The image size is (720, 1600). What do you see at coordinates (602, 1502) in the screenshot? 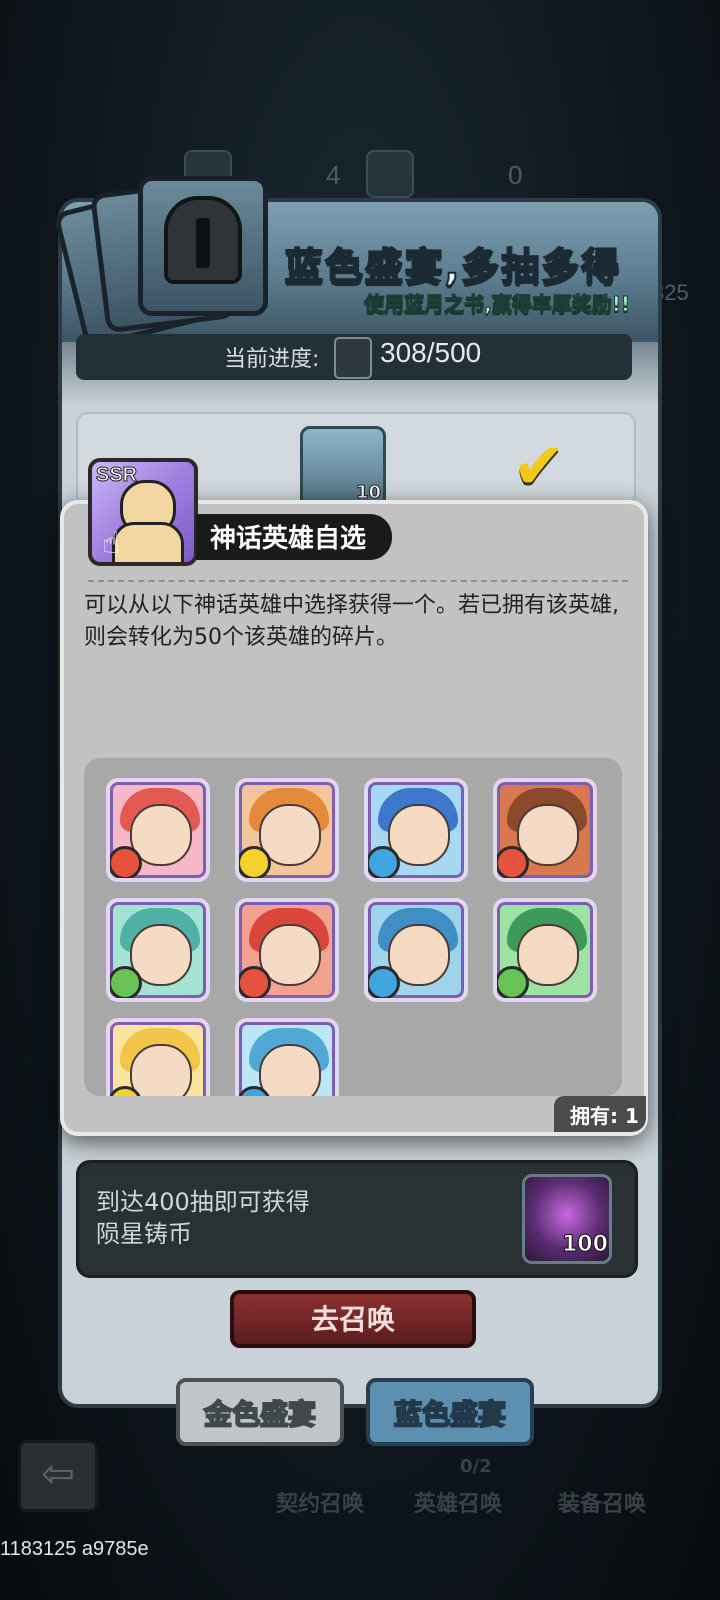
I see `nav-equip-summon: 装备召唤` at bounding box center [602, 1502].